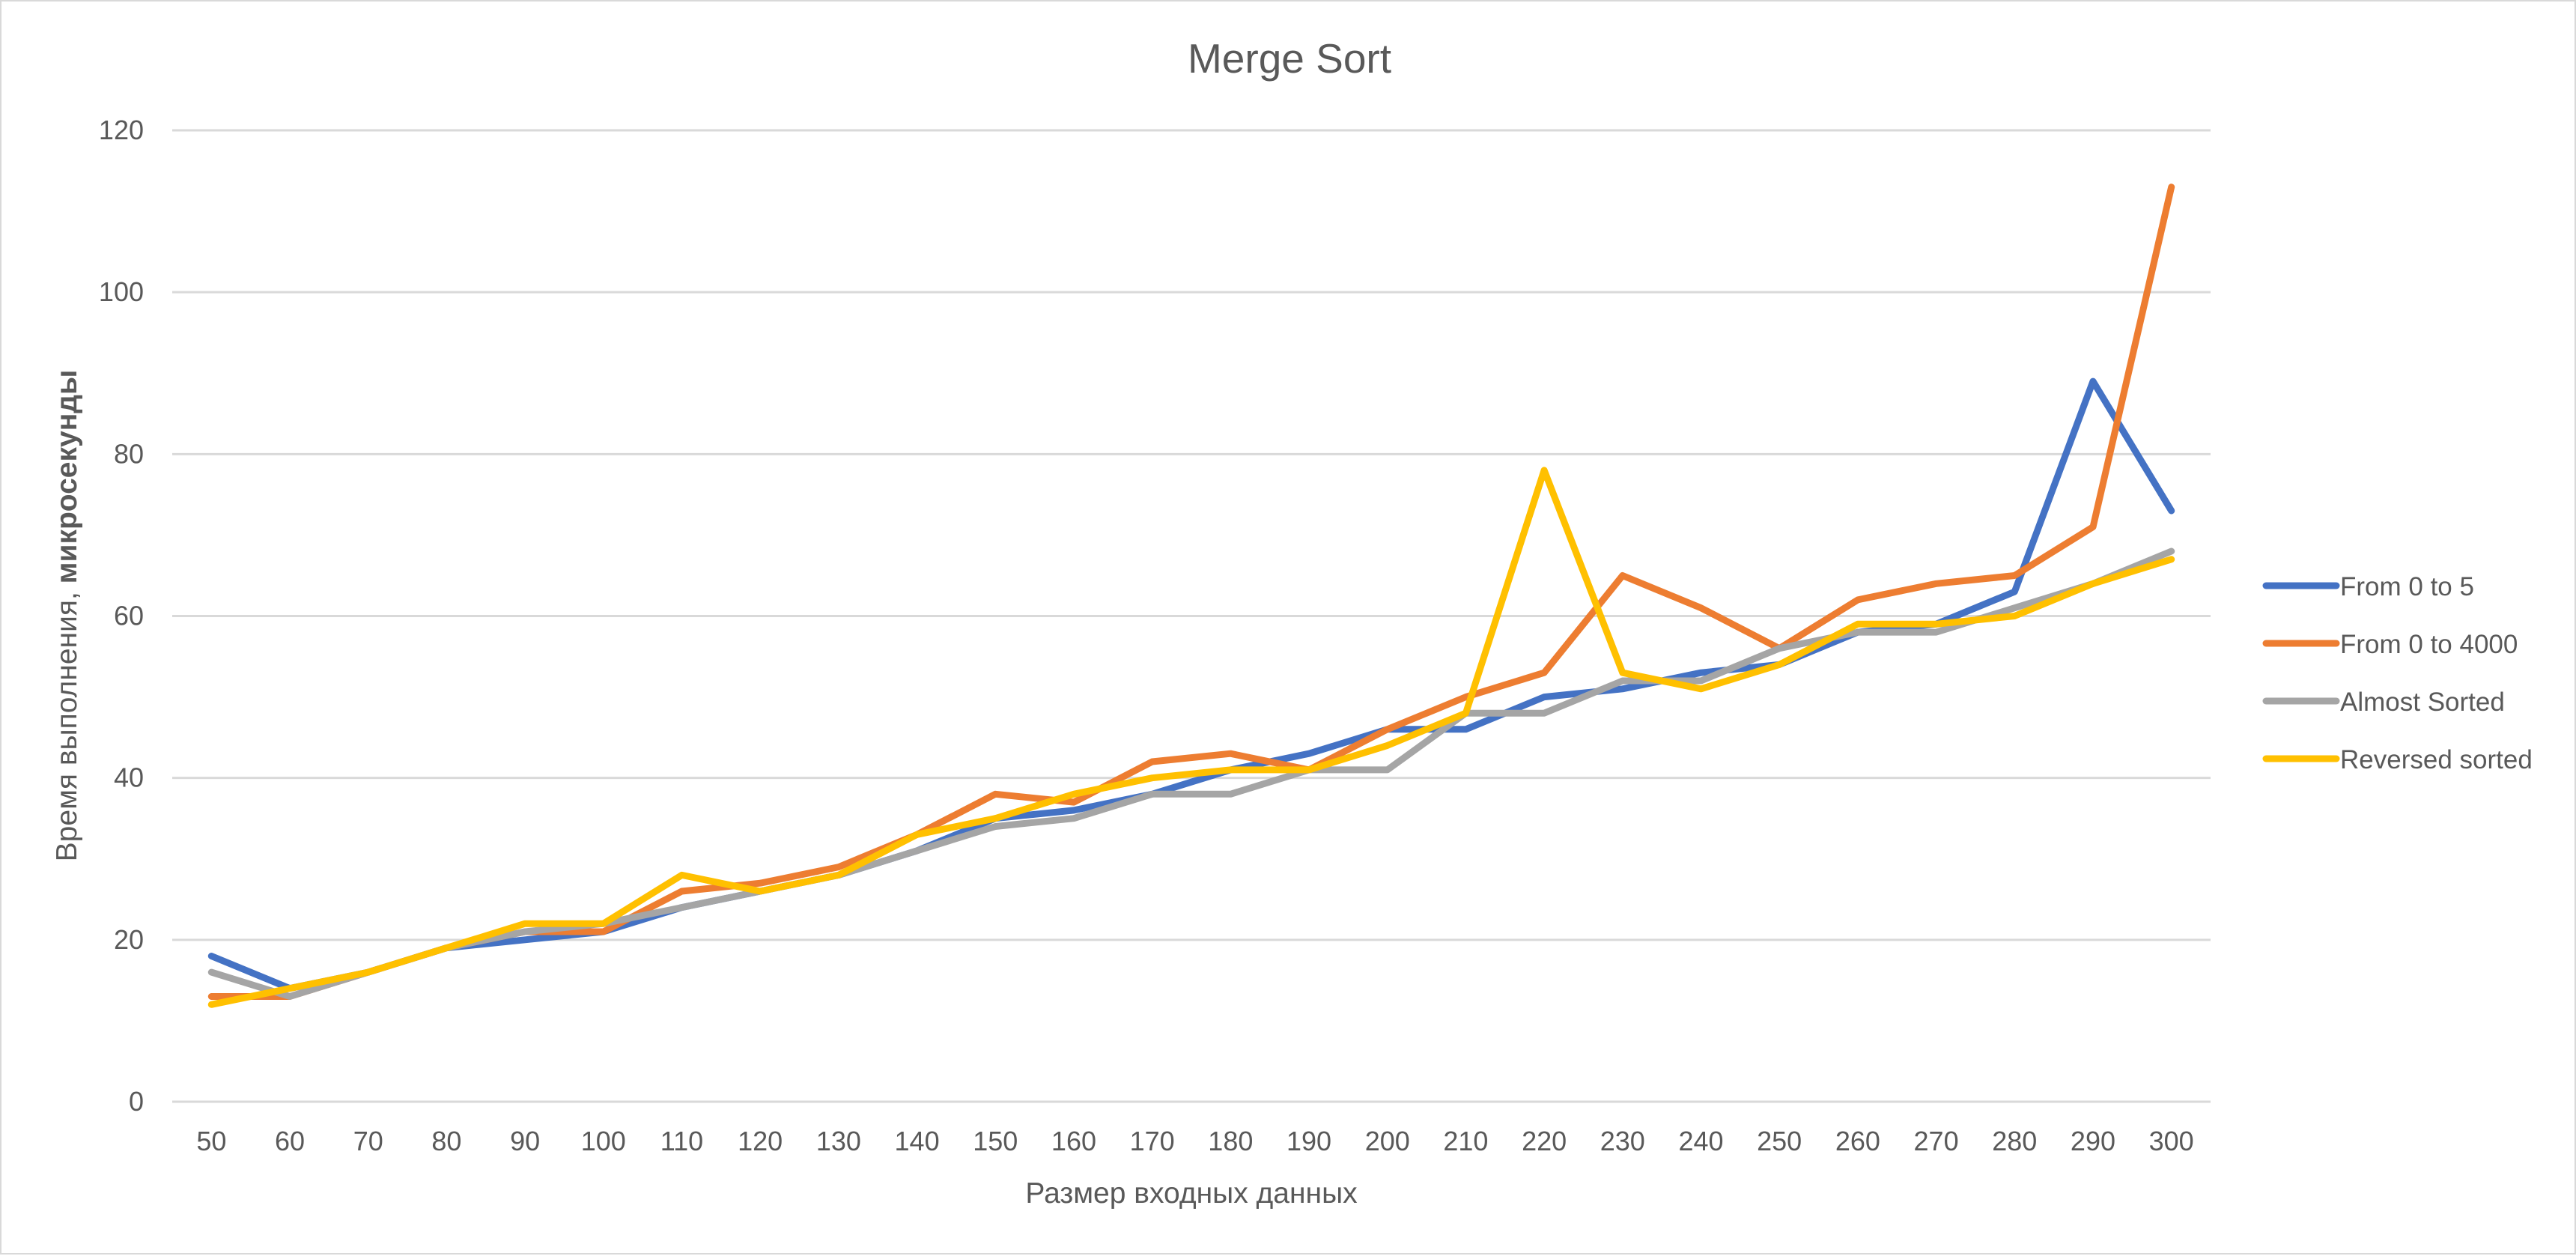 Image resolution: width=2576 pixels, height=1256 pixels. I want to click on x-tick-label: 280, so click(2014, 1141).